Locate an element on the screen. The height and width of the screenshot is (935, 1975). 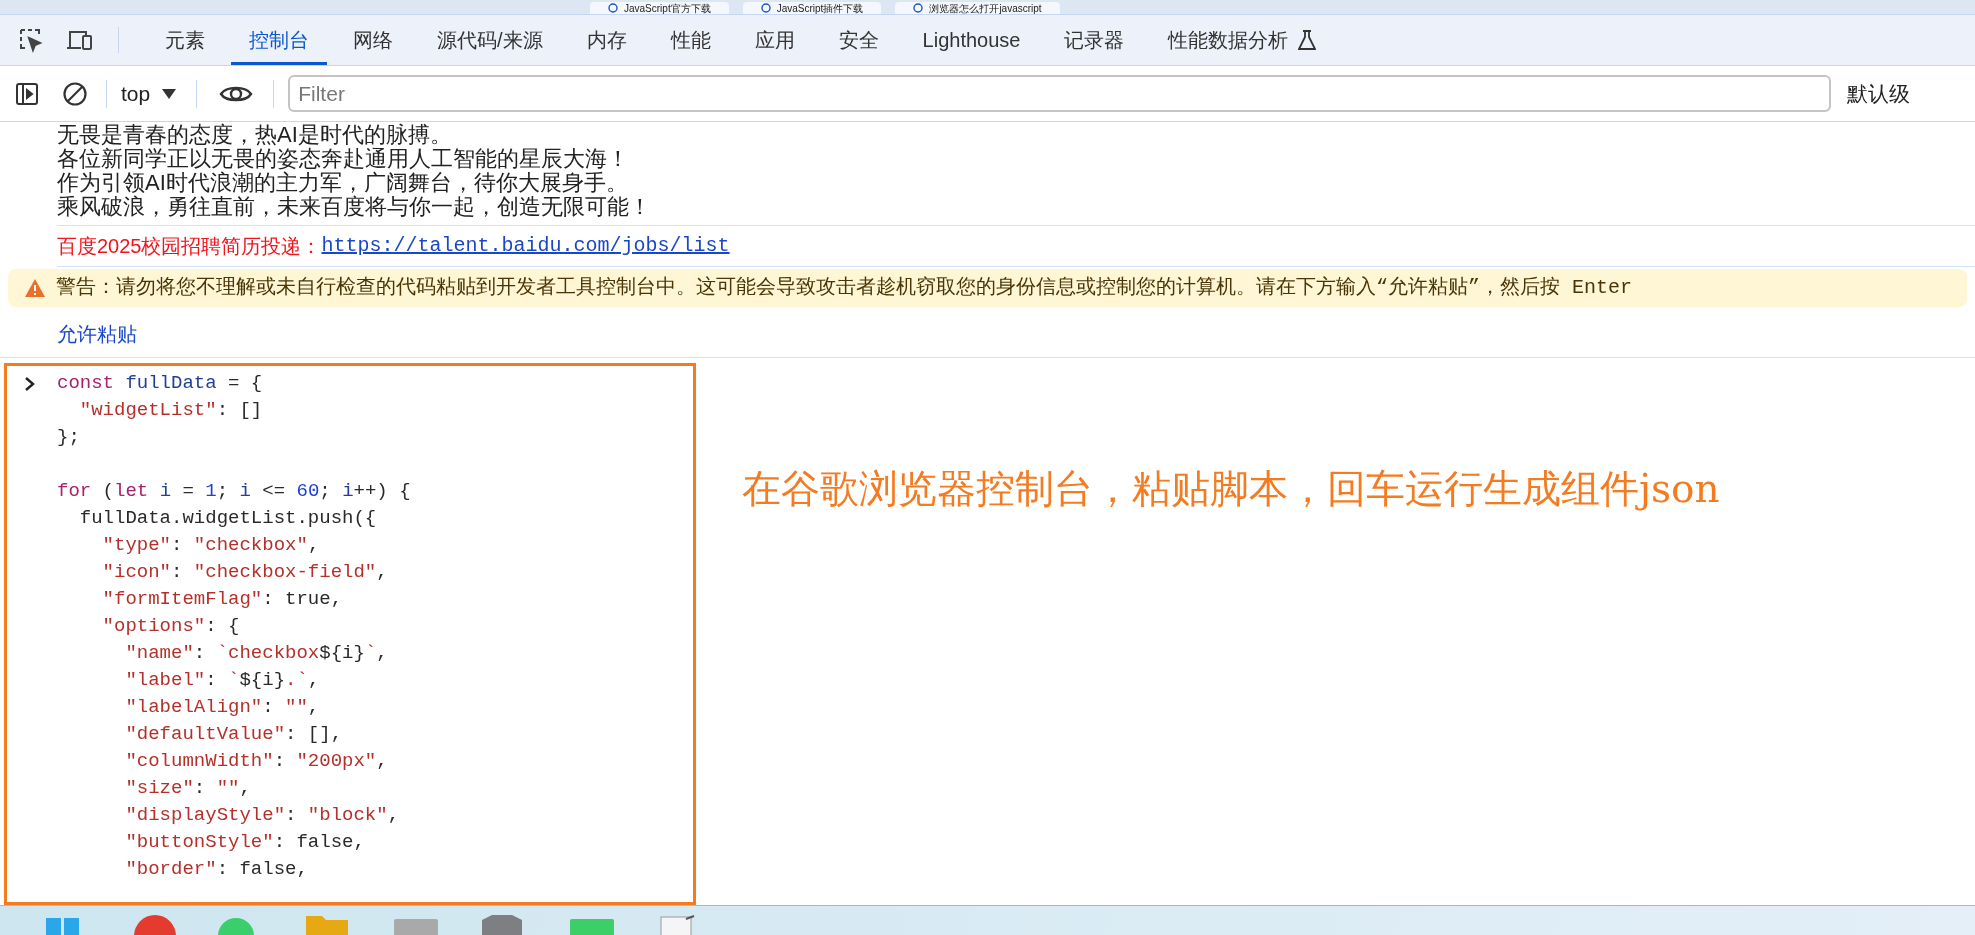
link: https://talent.baidu.com/jobs/list is located at coordinates (525, 246).